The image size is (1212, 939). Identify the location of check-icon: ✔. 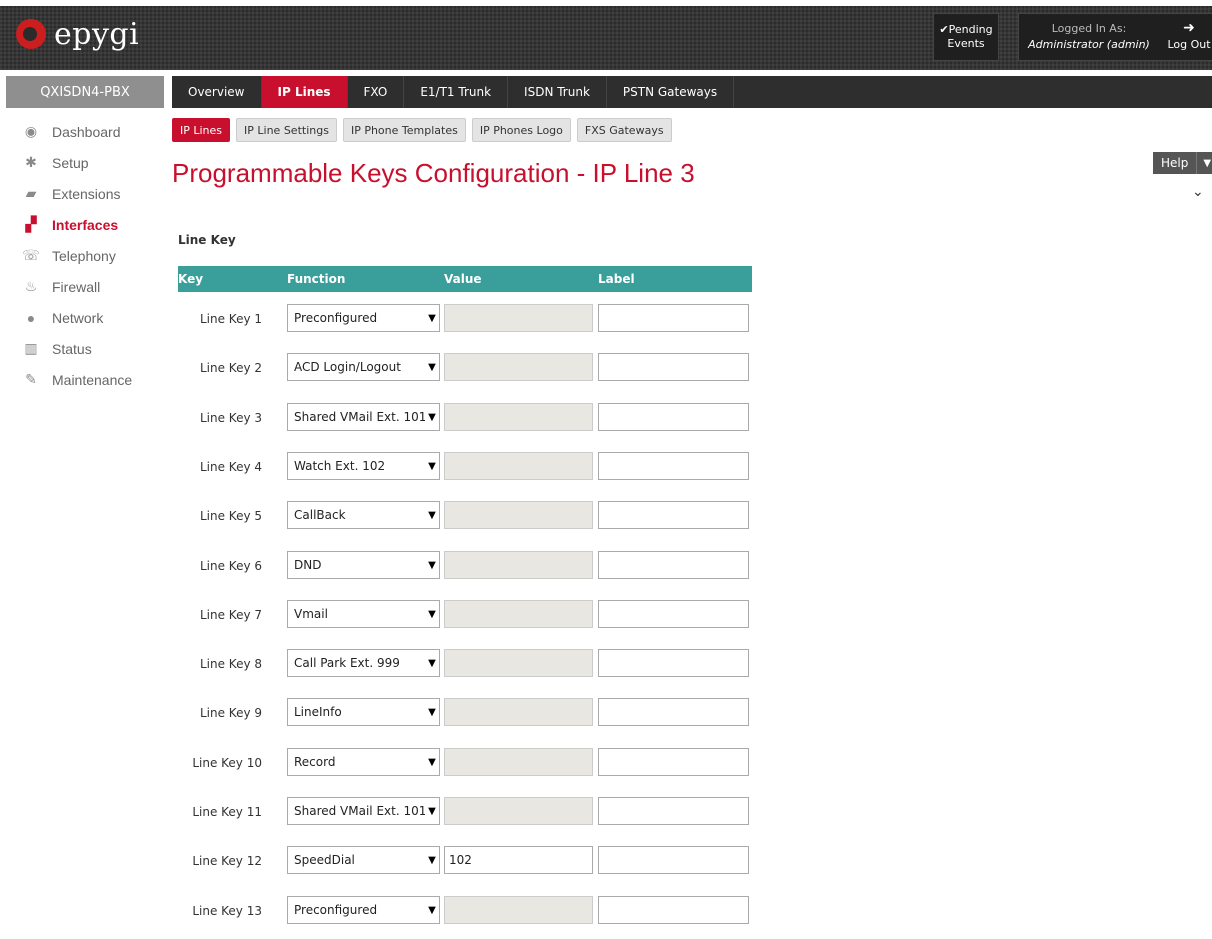
(944, 29).